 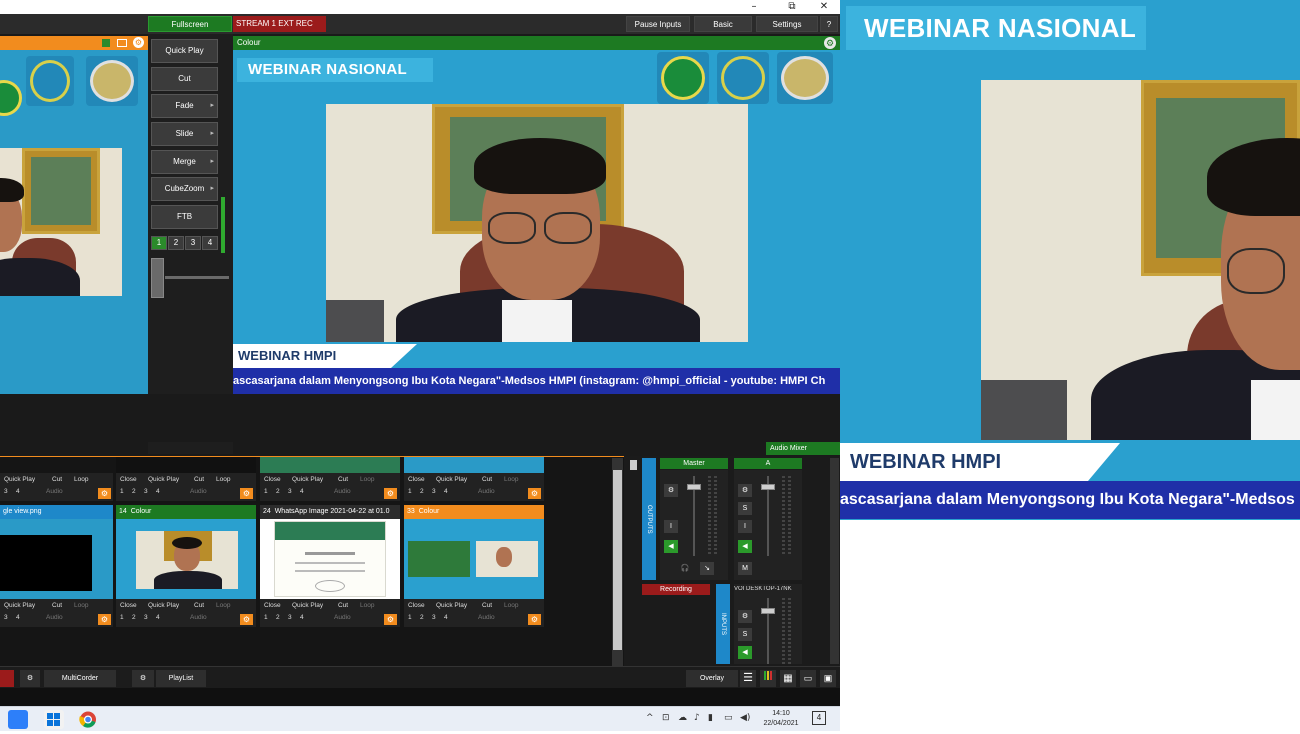 I want to click on transition-1-button: 1, so click(x=159, y=243).